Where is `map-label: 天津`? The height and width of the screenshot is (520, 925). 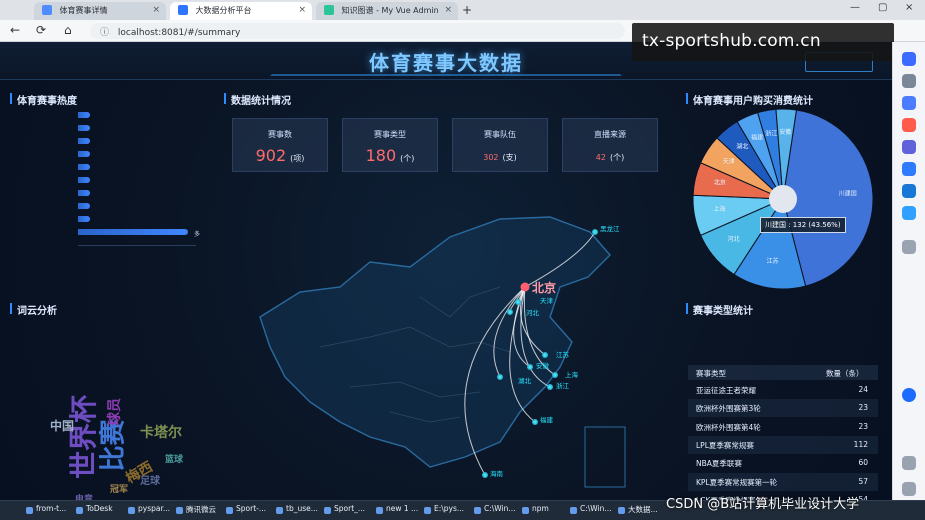 map-label: 天津 is located at coordinates (546, 301).